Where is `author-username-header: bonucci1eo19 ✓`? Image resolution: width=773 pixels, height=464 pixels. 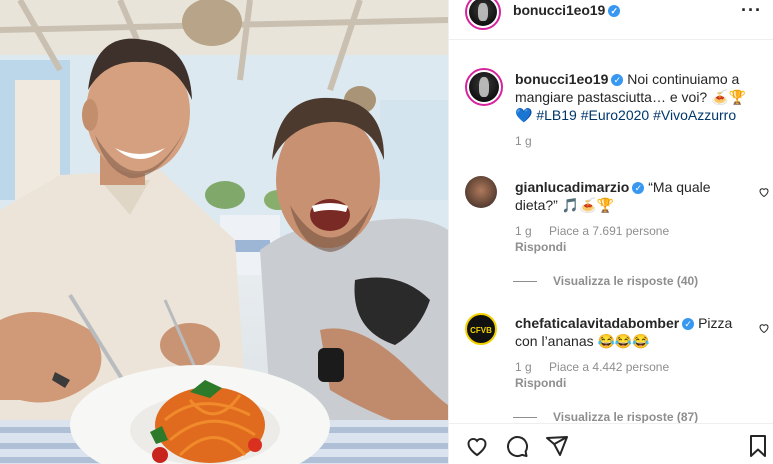
author-username-header: bonucci1eo19 ✓ is located at coordinates (567, 10).